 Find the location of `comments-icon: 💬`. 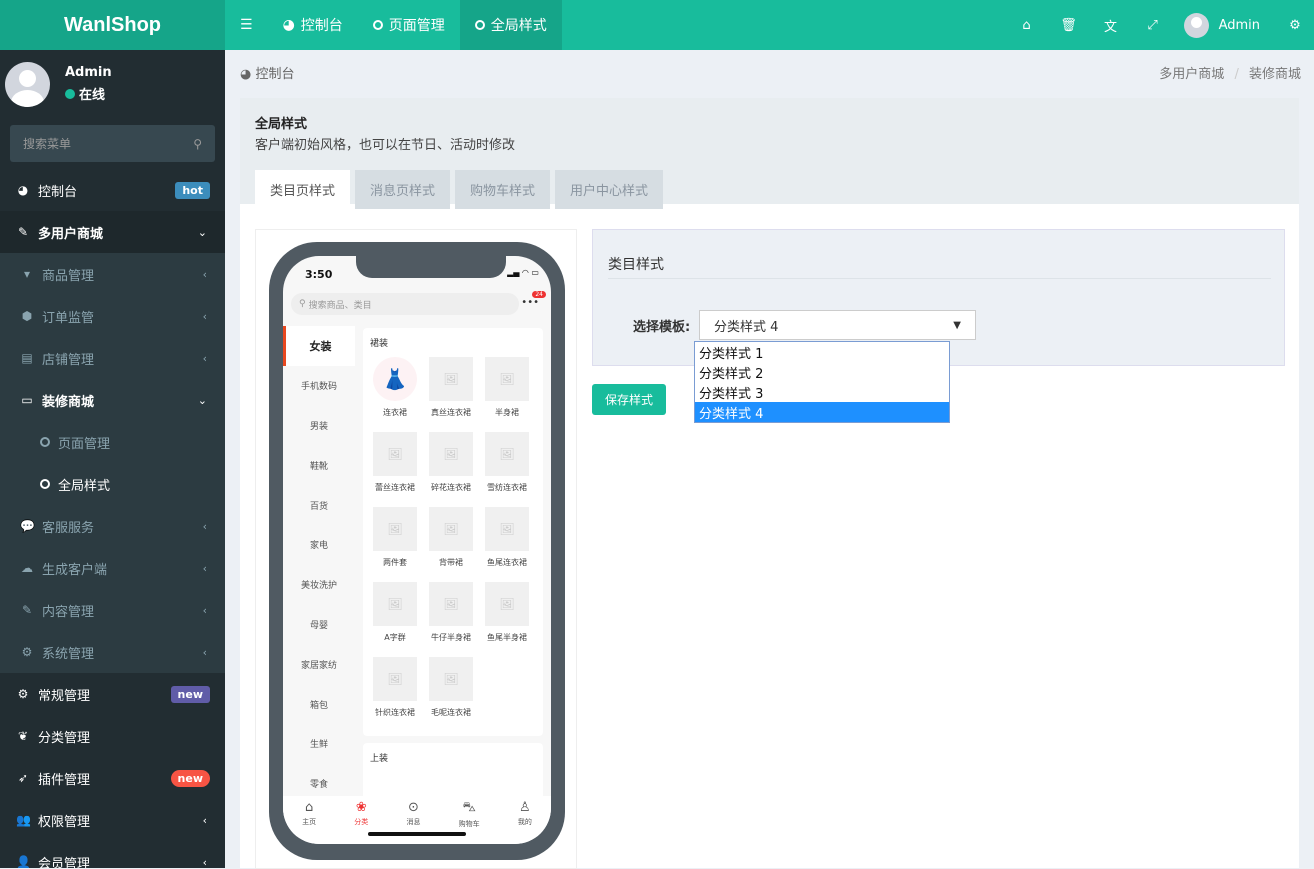

comments-icon: 💬 is located at coordinates (27, 526).